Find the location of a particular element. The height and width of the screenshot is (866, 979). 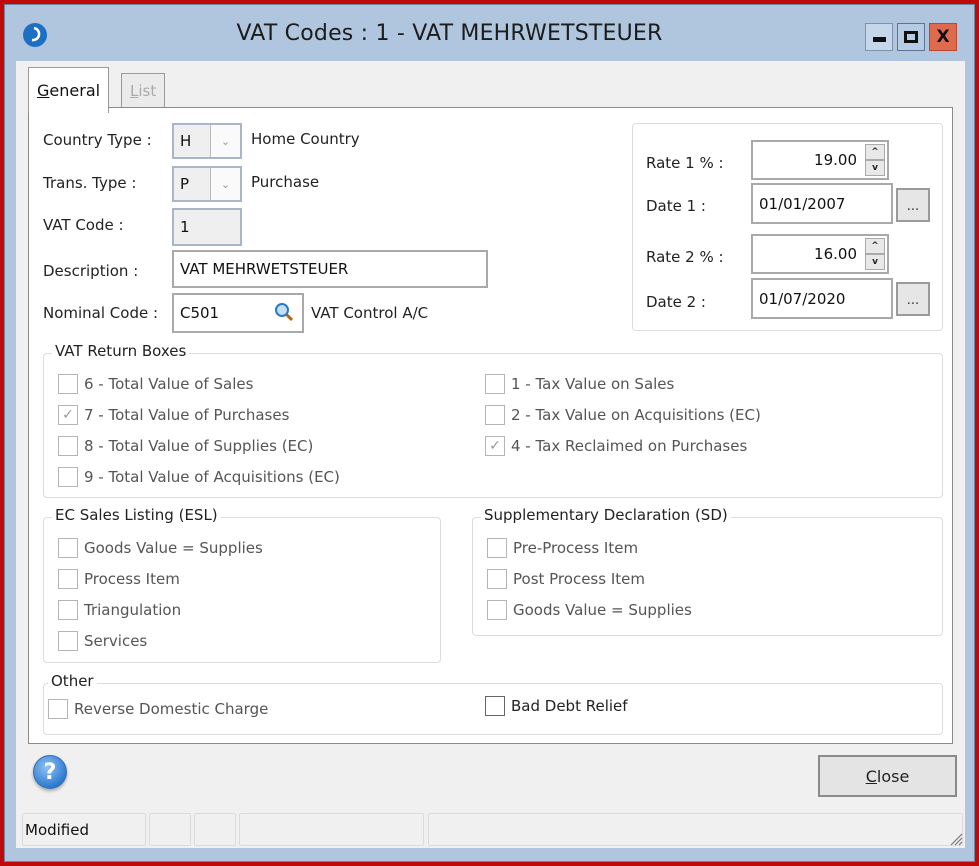

date2-input: 01/07/2020 is located at coordinates (822, 298).